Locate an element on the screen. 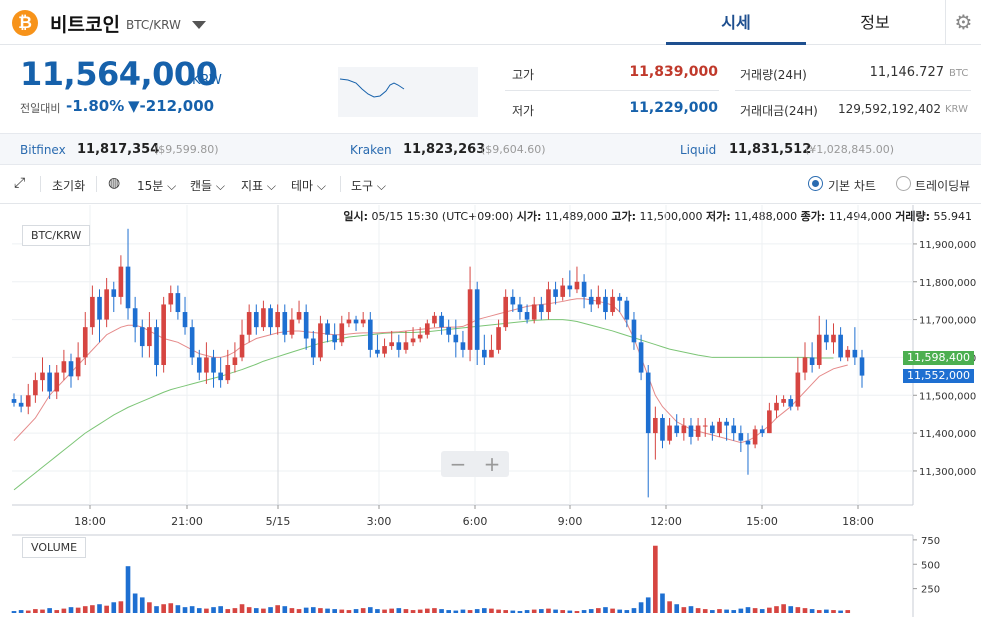 This screenshot has height=617, width=981. zoom-out-button: − is located at coordinates (458, 464).